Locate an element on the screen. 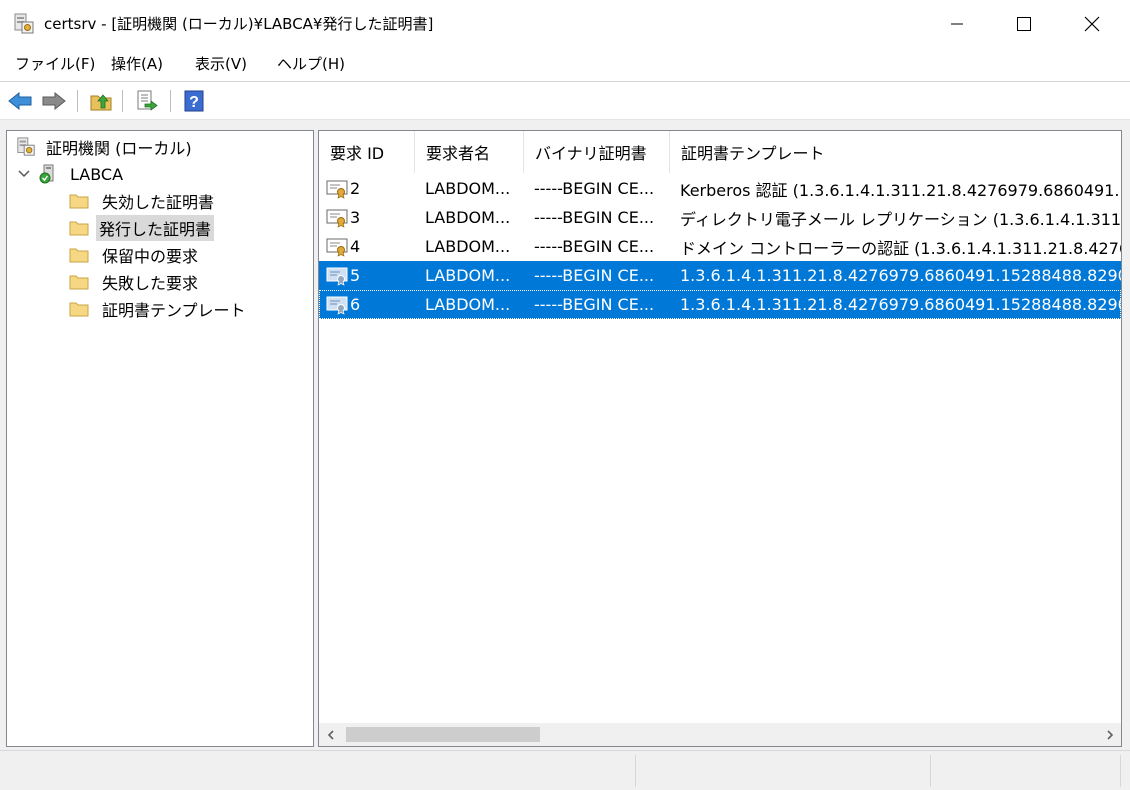  cell-request-id: 4 is located at coordinates (355, 246).